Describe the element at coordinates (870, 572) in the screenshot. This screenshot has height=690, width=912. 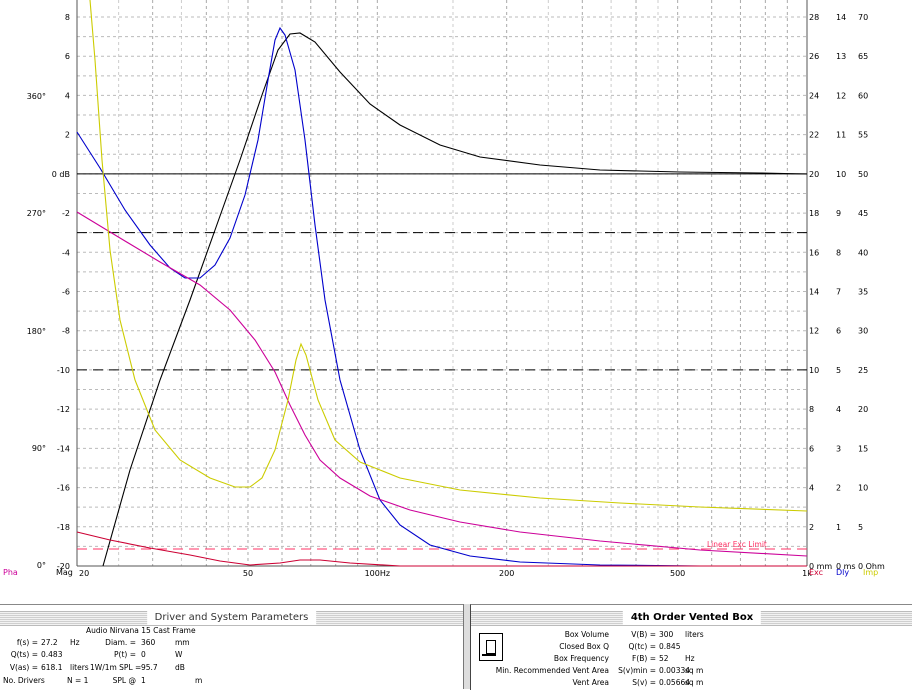
I see `impedance-axis-label: Imp` at that location.